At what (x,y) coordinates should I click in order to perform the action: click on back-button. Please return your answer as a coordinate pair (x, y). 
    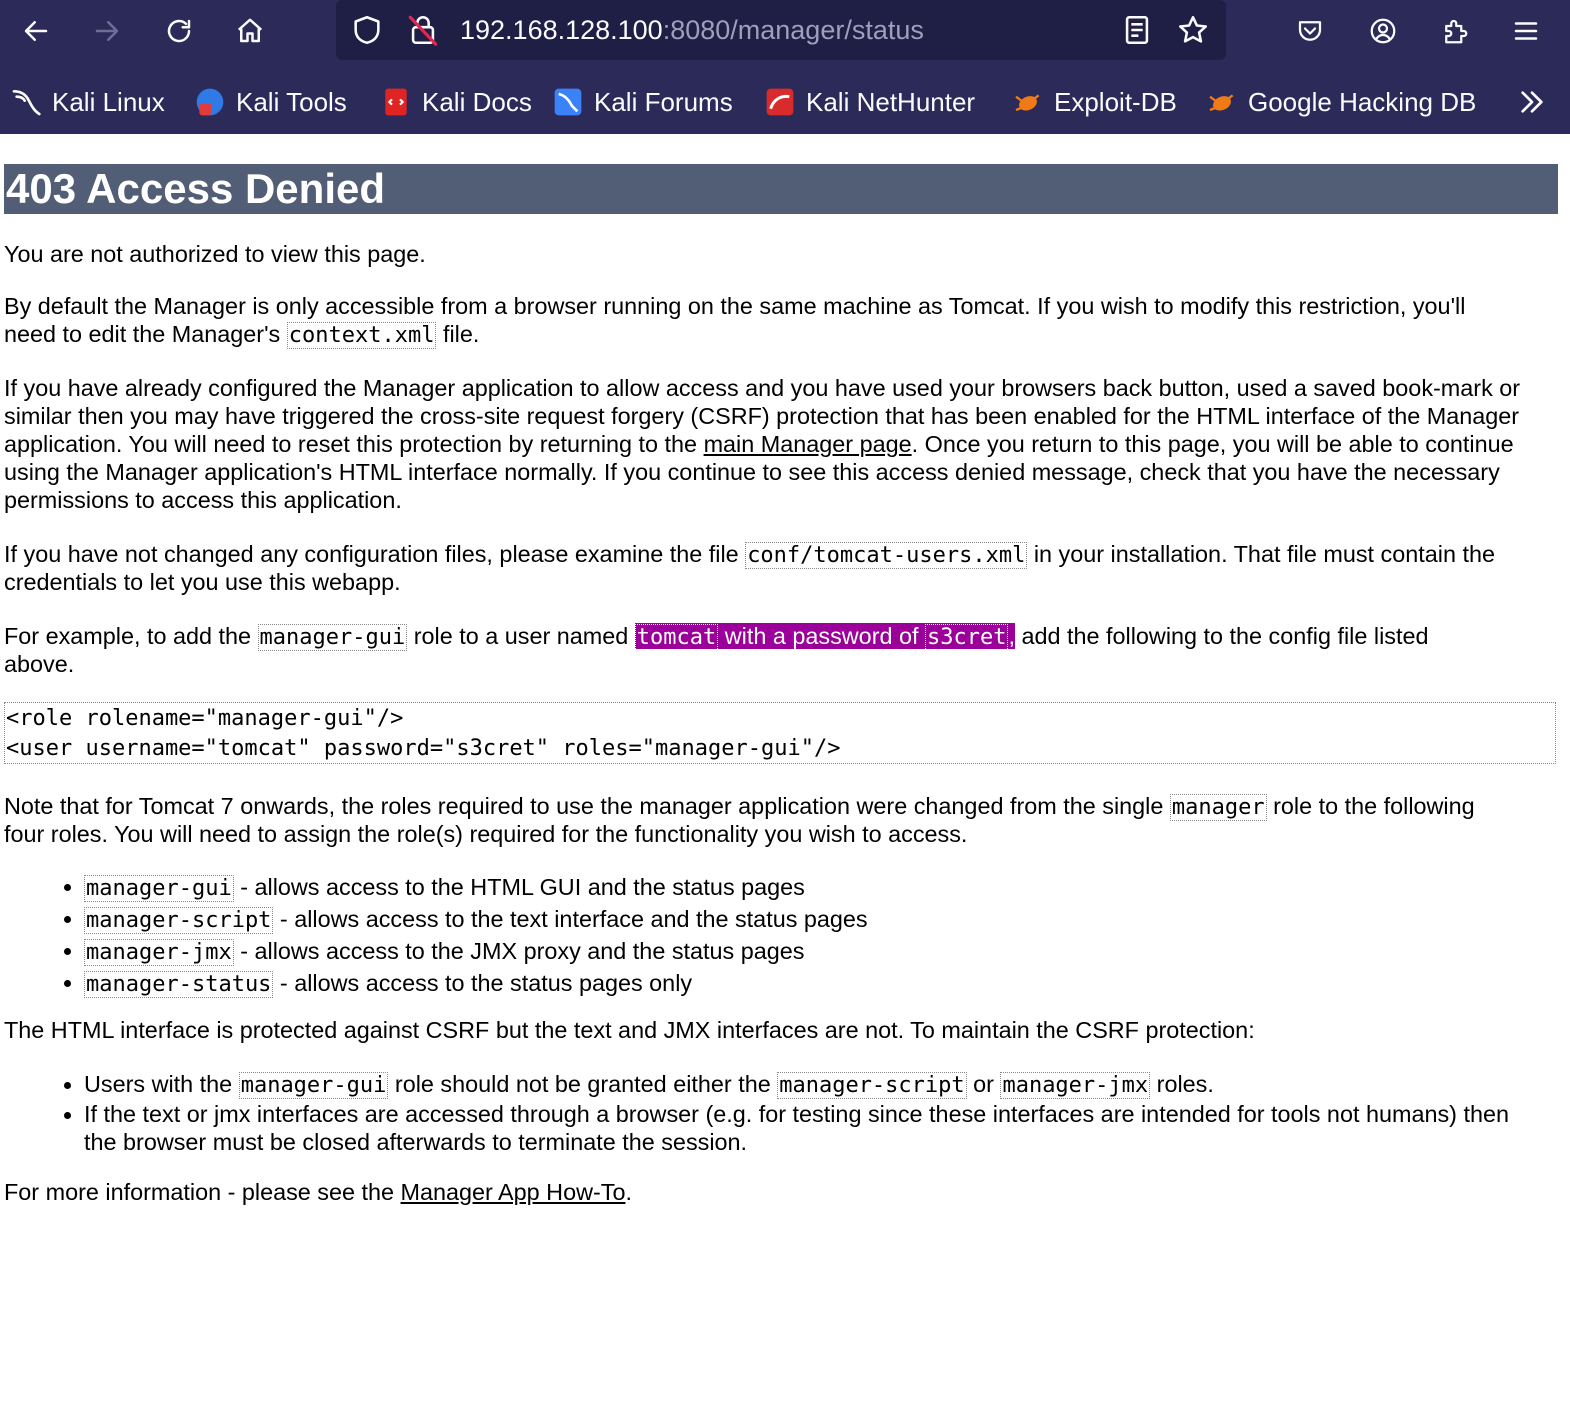
    Looking at the image, I should click on (36, 31).